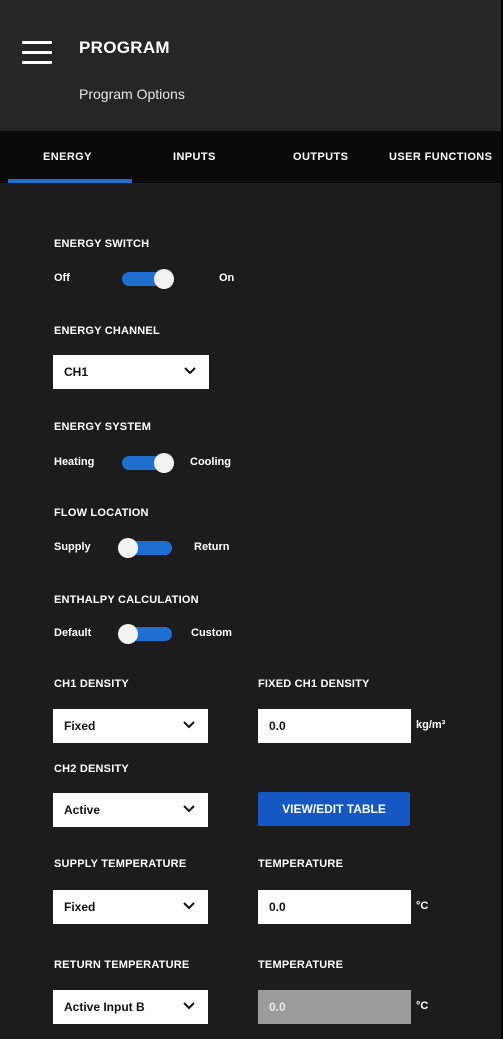  Describe the element at coordinates (126, 600) in the screenshot. I see `enthalpy-calculation-label: ENTHALPY CALCULATION` at that location.